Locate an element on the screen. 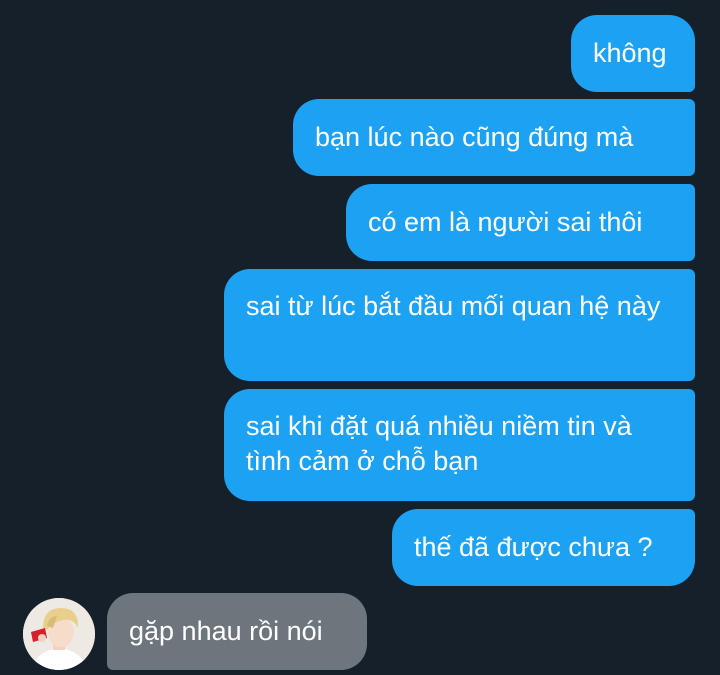  message-text: bạn lúc nào cũng đúng mà is located at coordinates (474, 137).